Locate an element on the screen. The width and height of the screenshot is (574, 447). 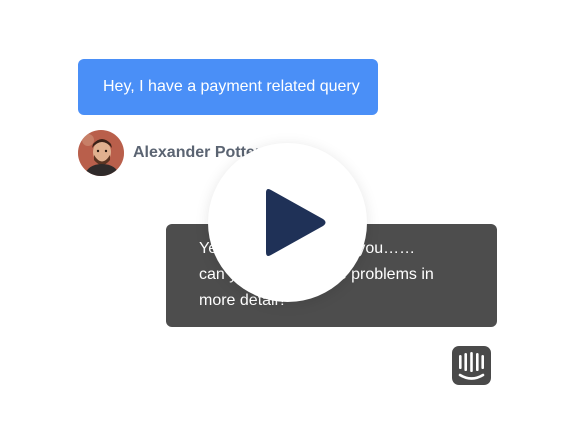
user-message-text: Hey, I have a payment related query is located at coordinates (231, 86).